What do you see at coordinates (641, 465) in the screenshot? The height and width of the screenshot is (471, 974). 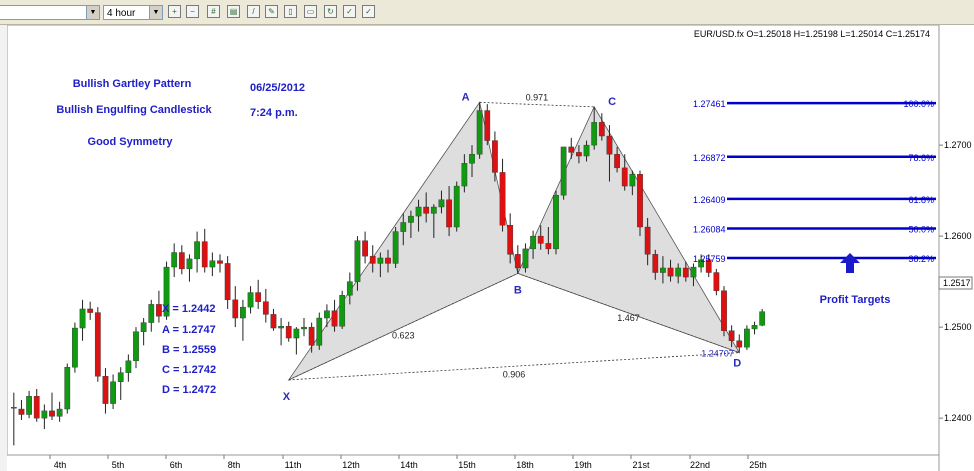 I see `x-tick-label: 21st` at bounding box center [641, 465].